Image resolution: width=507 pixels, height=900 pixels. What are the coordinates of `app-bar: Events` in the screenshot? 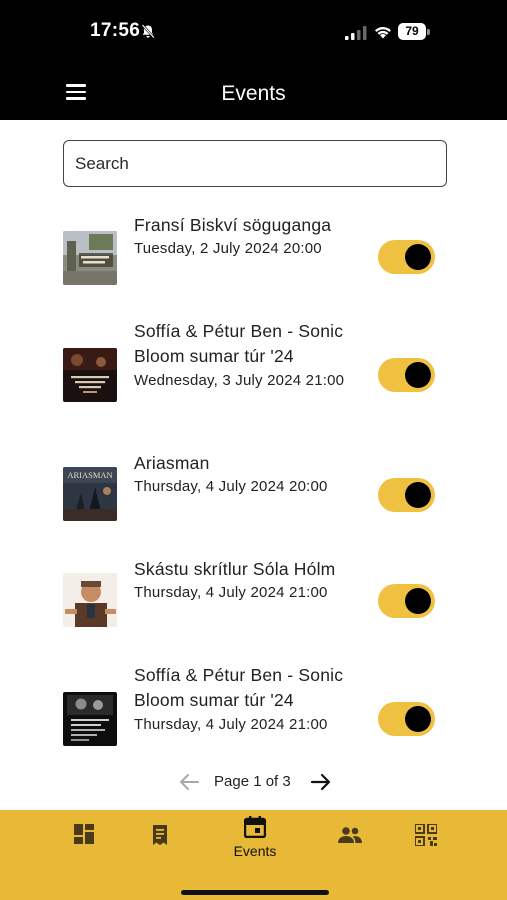 It's located at (253, 91).